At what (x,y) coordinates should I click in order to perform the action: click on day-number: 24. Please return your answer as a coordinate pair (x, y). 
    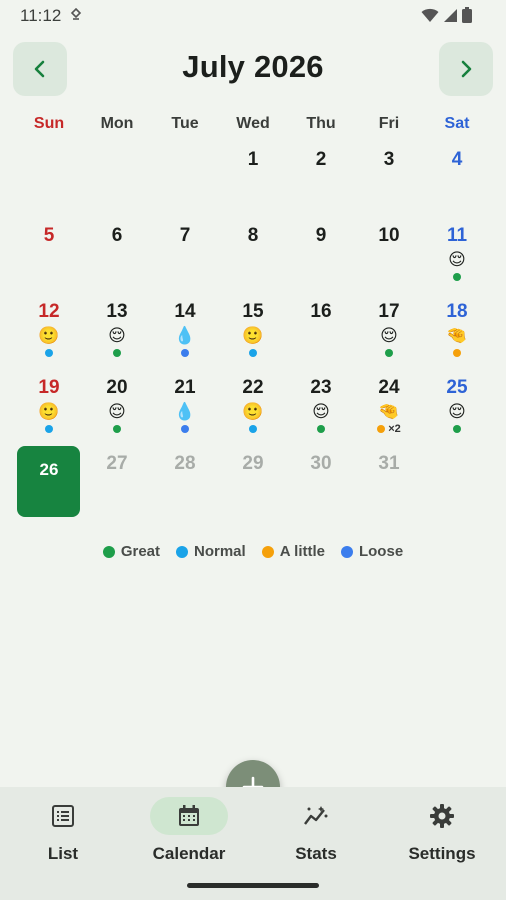
    Looking at the image, I should click on (389, 387).